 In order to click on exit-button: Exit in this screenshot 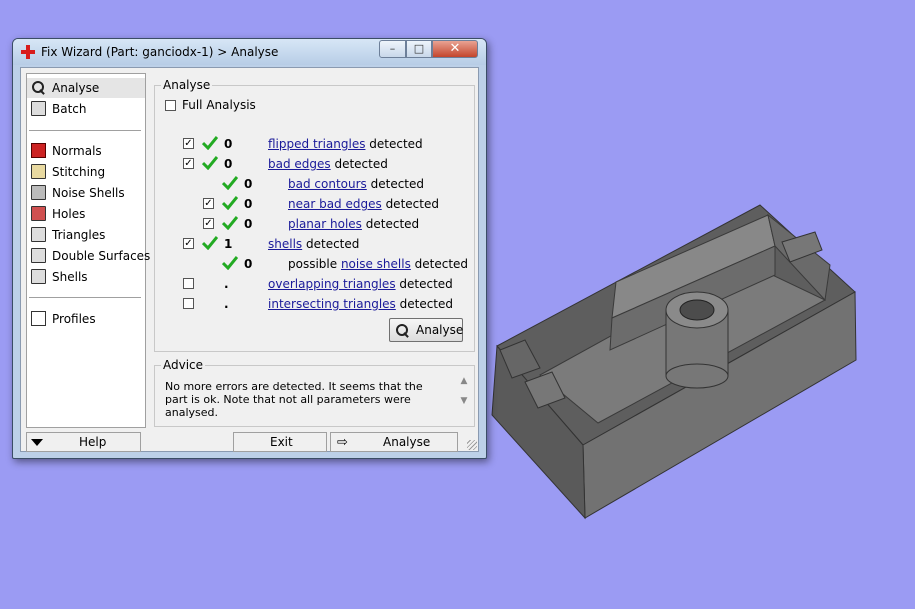, I will do `click(280, 442)`.